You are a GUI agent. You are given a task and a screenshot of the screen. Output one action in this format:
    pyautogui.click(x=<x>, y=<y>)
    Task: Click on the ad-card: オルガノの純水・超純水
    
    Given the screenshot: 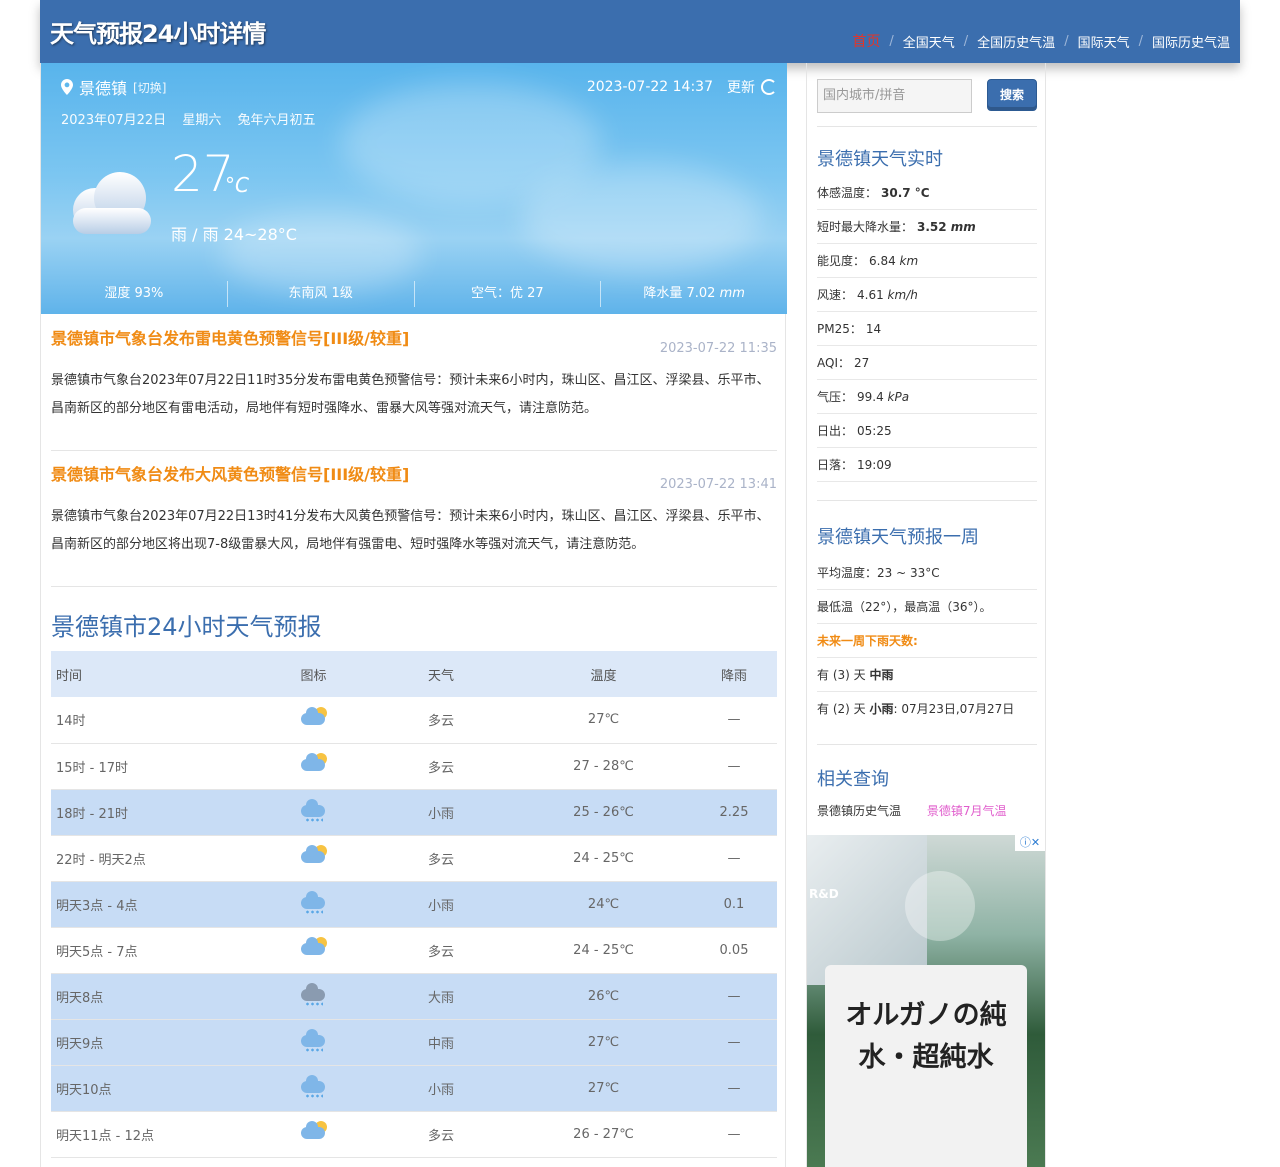 What is the action you would take?
    pyautogui.click(x=926, y=1066)
    